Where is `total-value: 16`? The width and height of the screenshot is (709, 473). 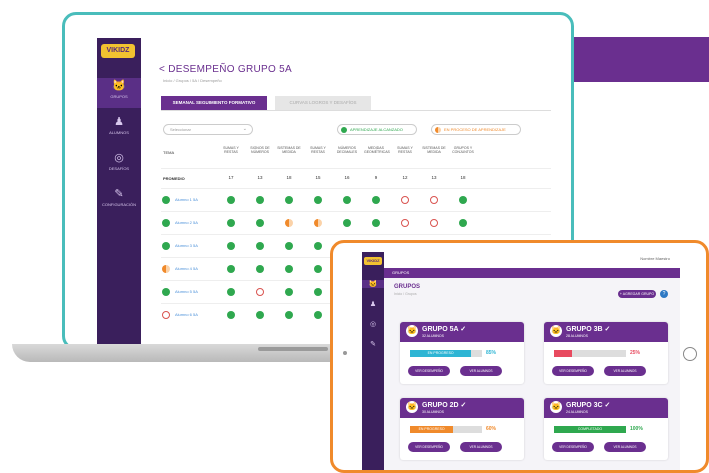
total-value: 16 is located at coordinates (347, 177).